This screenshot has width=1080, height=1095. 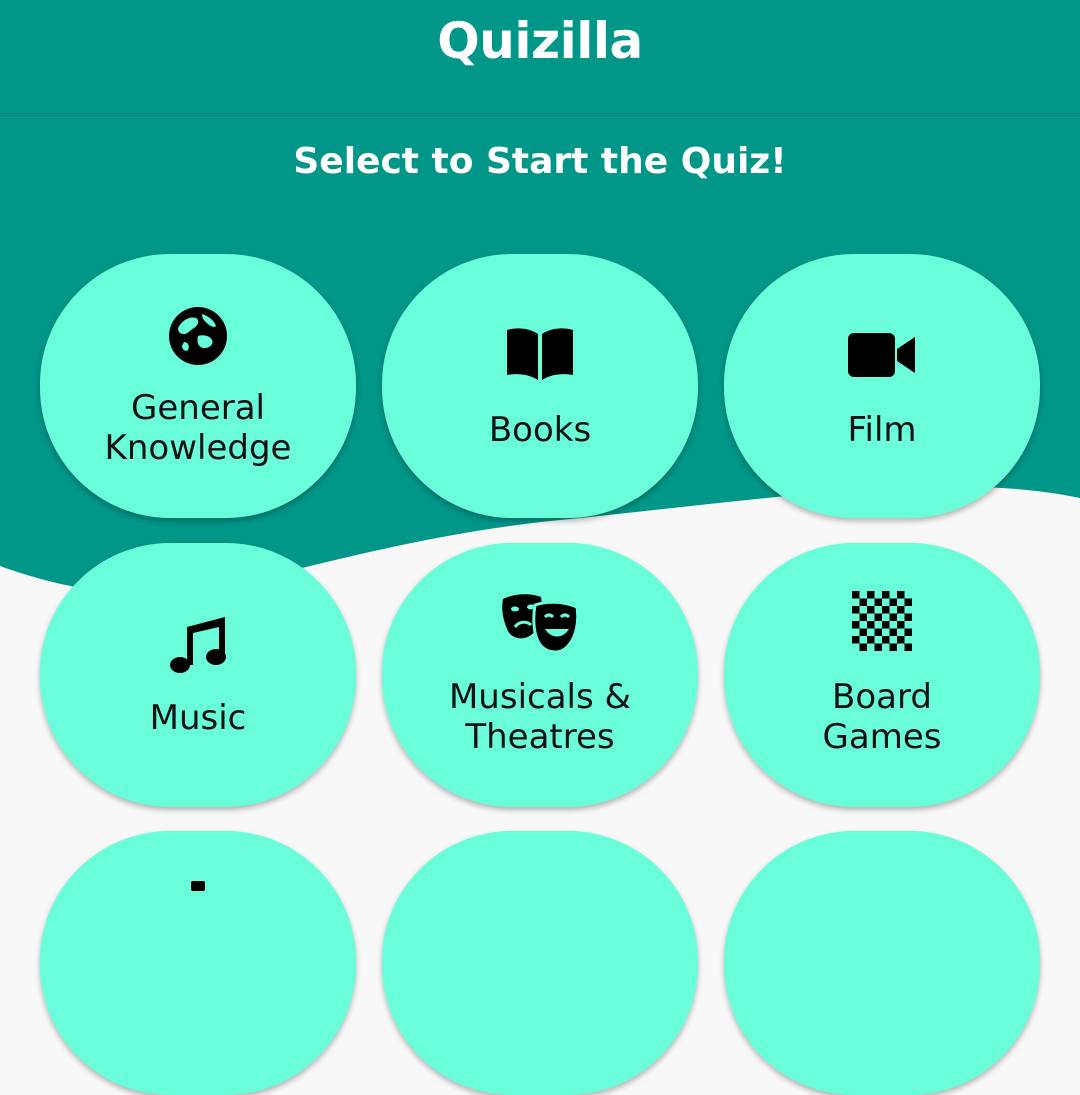 What do you see at coordinates (540, 717) in the screenshot?
I see `category-label: Musicals & Theatres` at bounding box center [540, 717].